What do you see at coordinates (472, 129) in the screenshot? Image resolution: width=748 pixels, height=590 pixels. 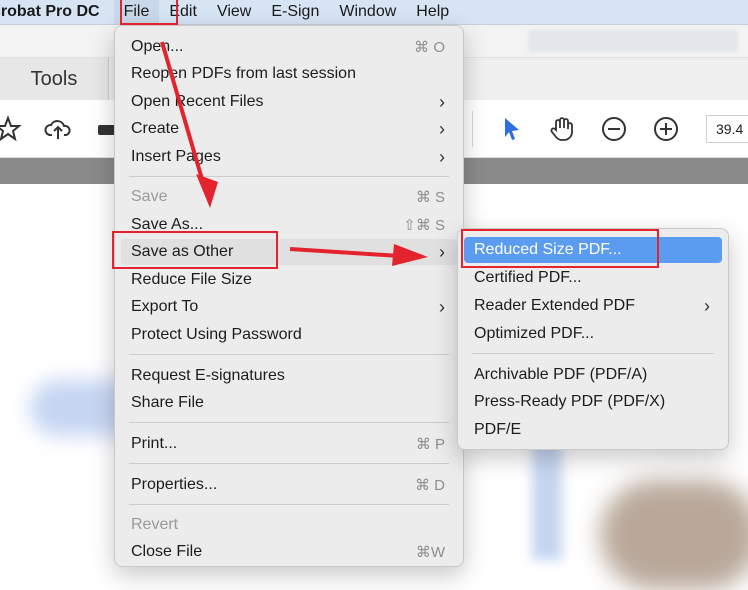 I see `toolbar-separator` at bounding box center [472, 129].